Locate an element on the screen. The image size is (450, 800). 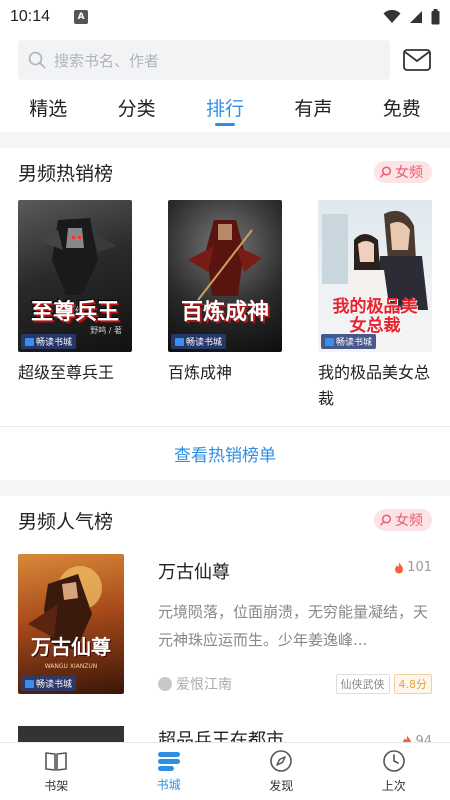
search-input: 搜索书名、作者 is located at coordinates (204, 60).